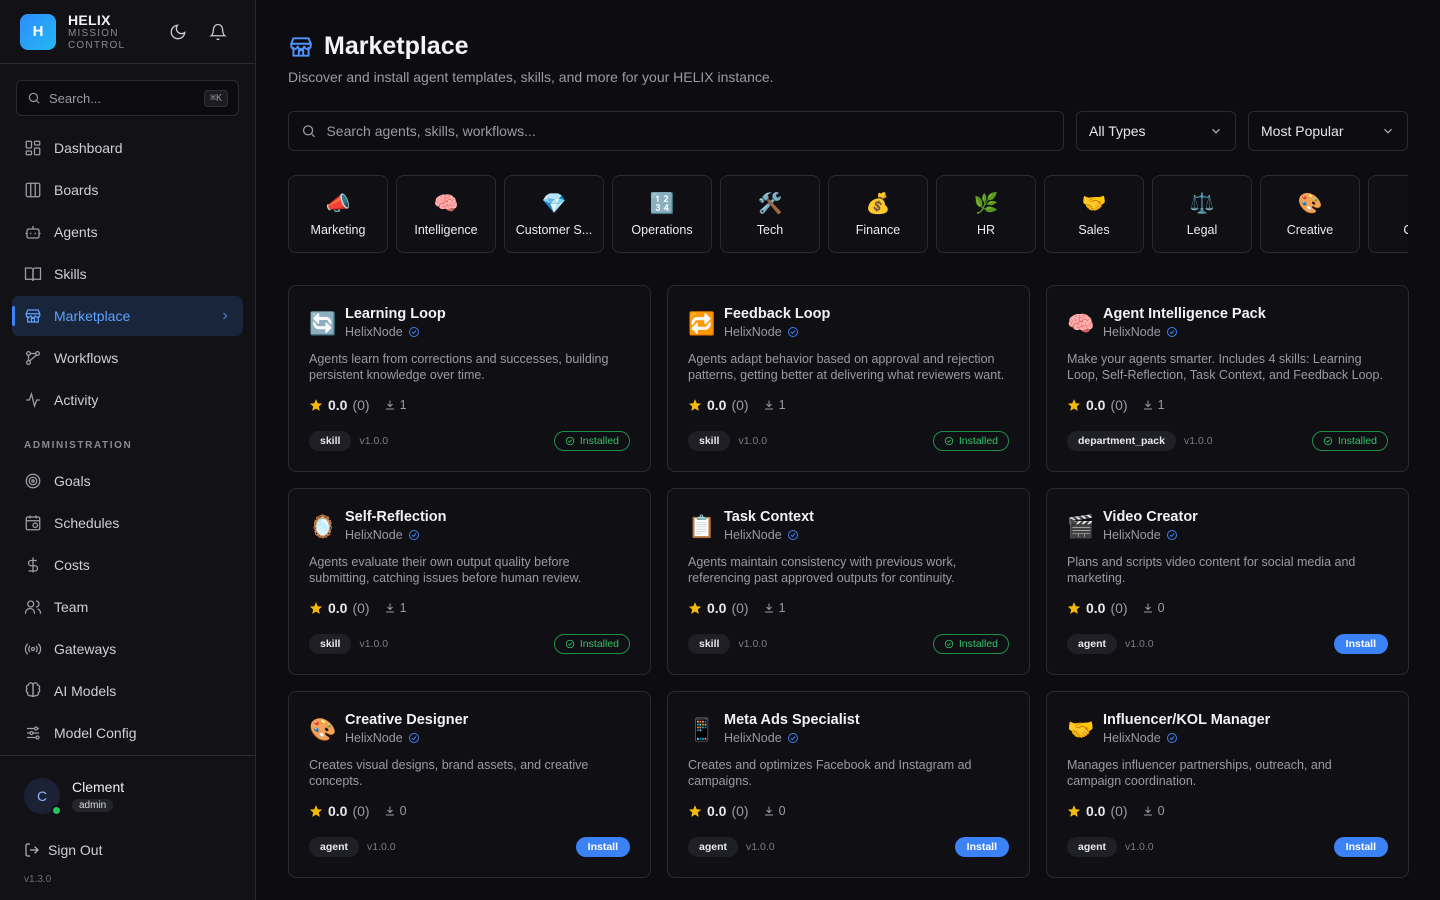 The width and height of the screenshot is (1440, 900). What do you see at coordinates (127, 691) in the screenshot?
I see `nav-ai-models: AI Models` at bounding box center [127, 691].